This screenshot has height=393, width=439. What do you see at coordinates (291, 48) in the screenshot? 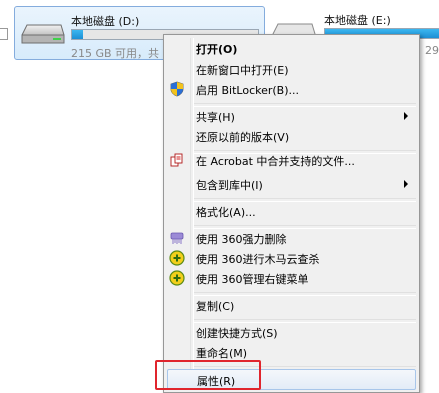
I see `menu-item-open: 打开(O)` at bounding box center [291, 48].